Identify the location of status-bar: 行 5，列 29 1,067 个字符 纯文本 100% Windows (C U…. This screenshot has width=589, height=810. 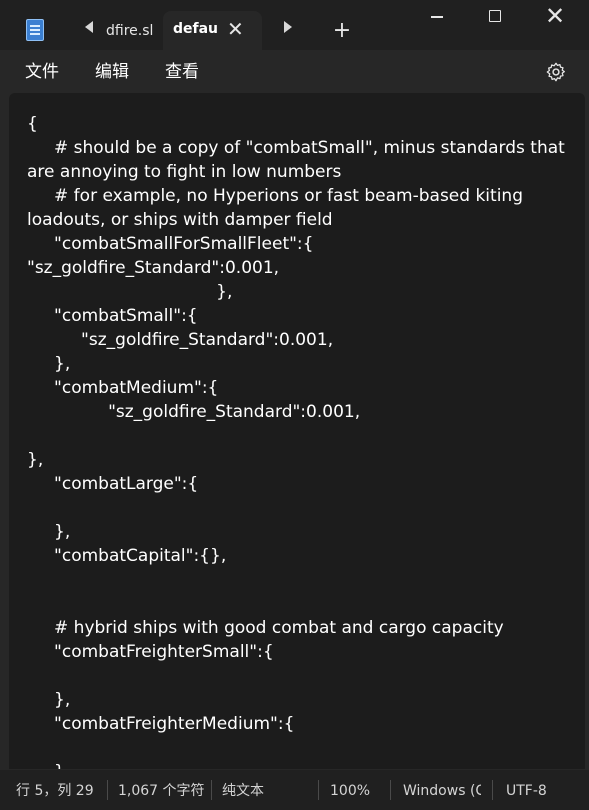
(294, 790).